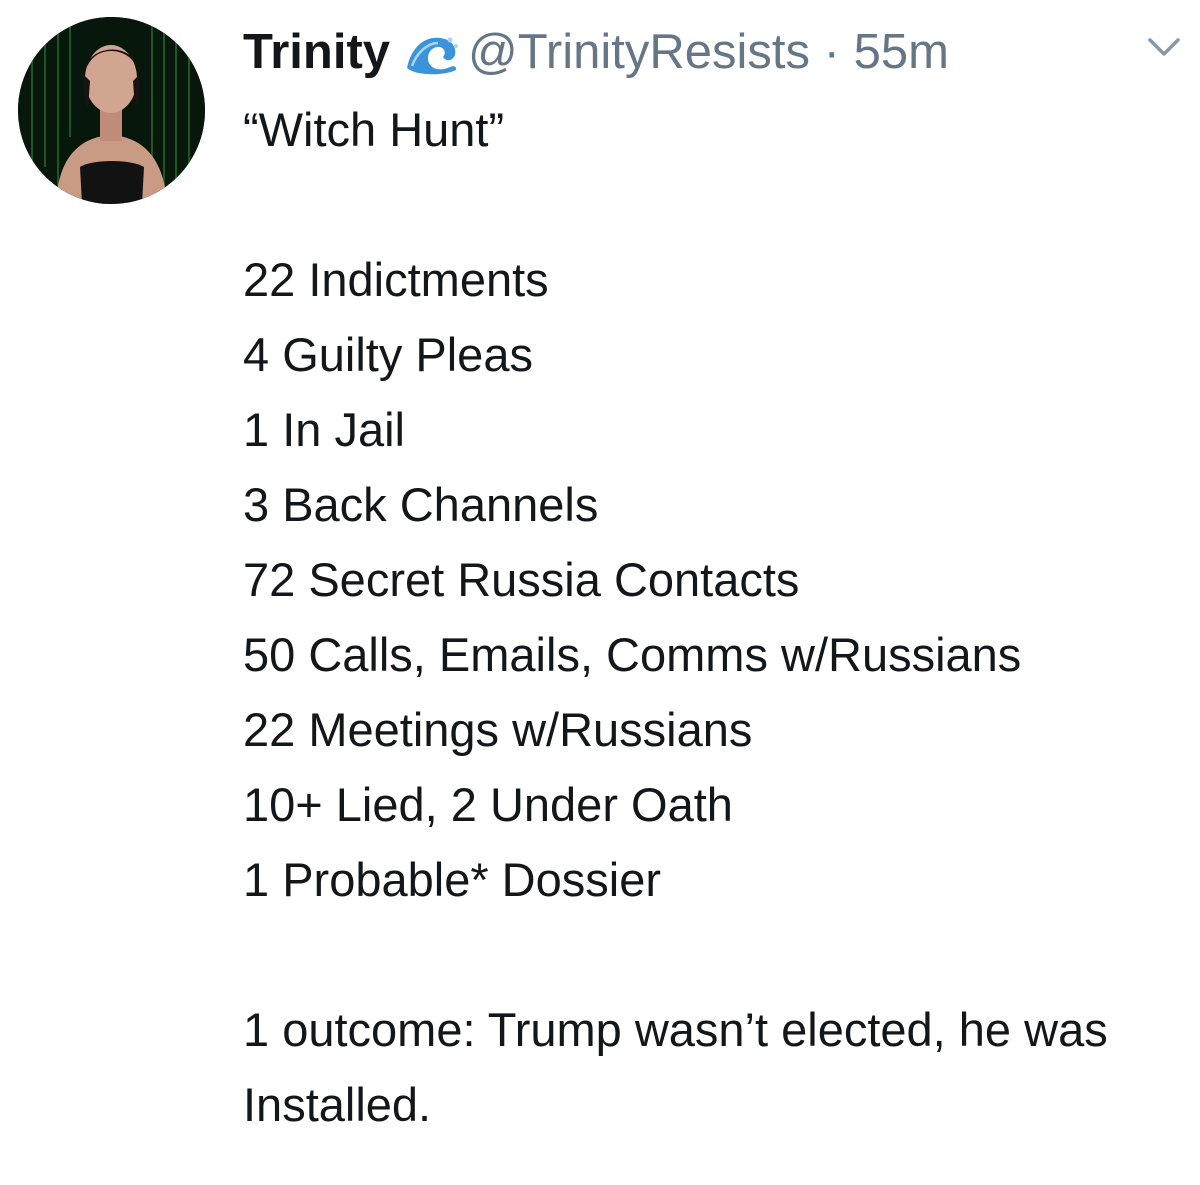 This screenshot has height=1185, width=1200. I want to click on tweet-line: 1 Probable* Dossier, so click(452, 879).